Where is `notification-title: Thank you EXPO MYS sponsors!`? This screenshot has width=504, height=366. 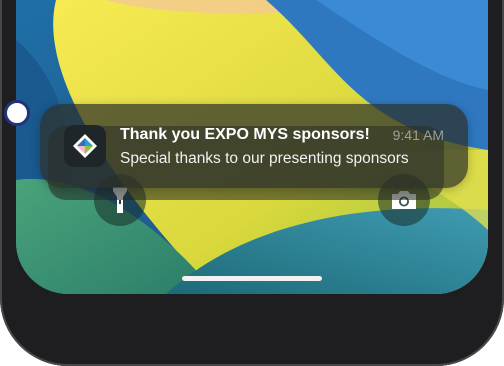
notification-title: Thank you EXPO MYS sponsors! is located at coordinates (245, 134).